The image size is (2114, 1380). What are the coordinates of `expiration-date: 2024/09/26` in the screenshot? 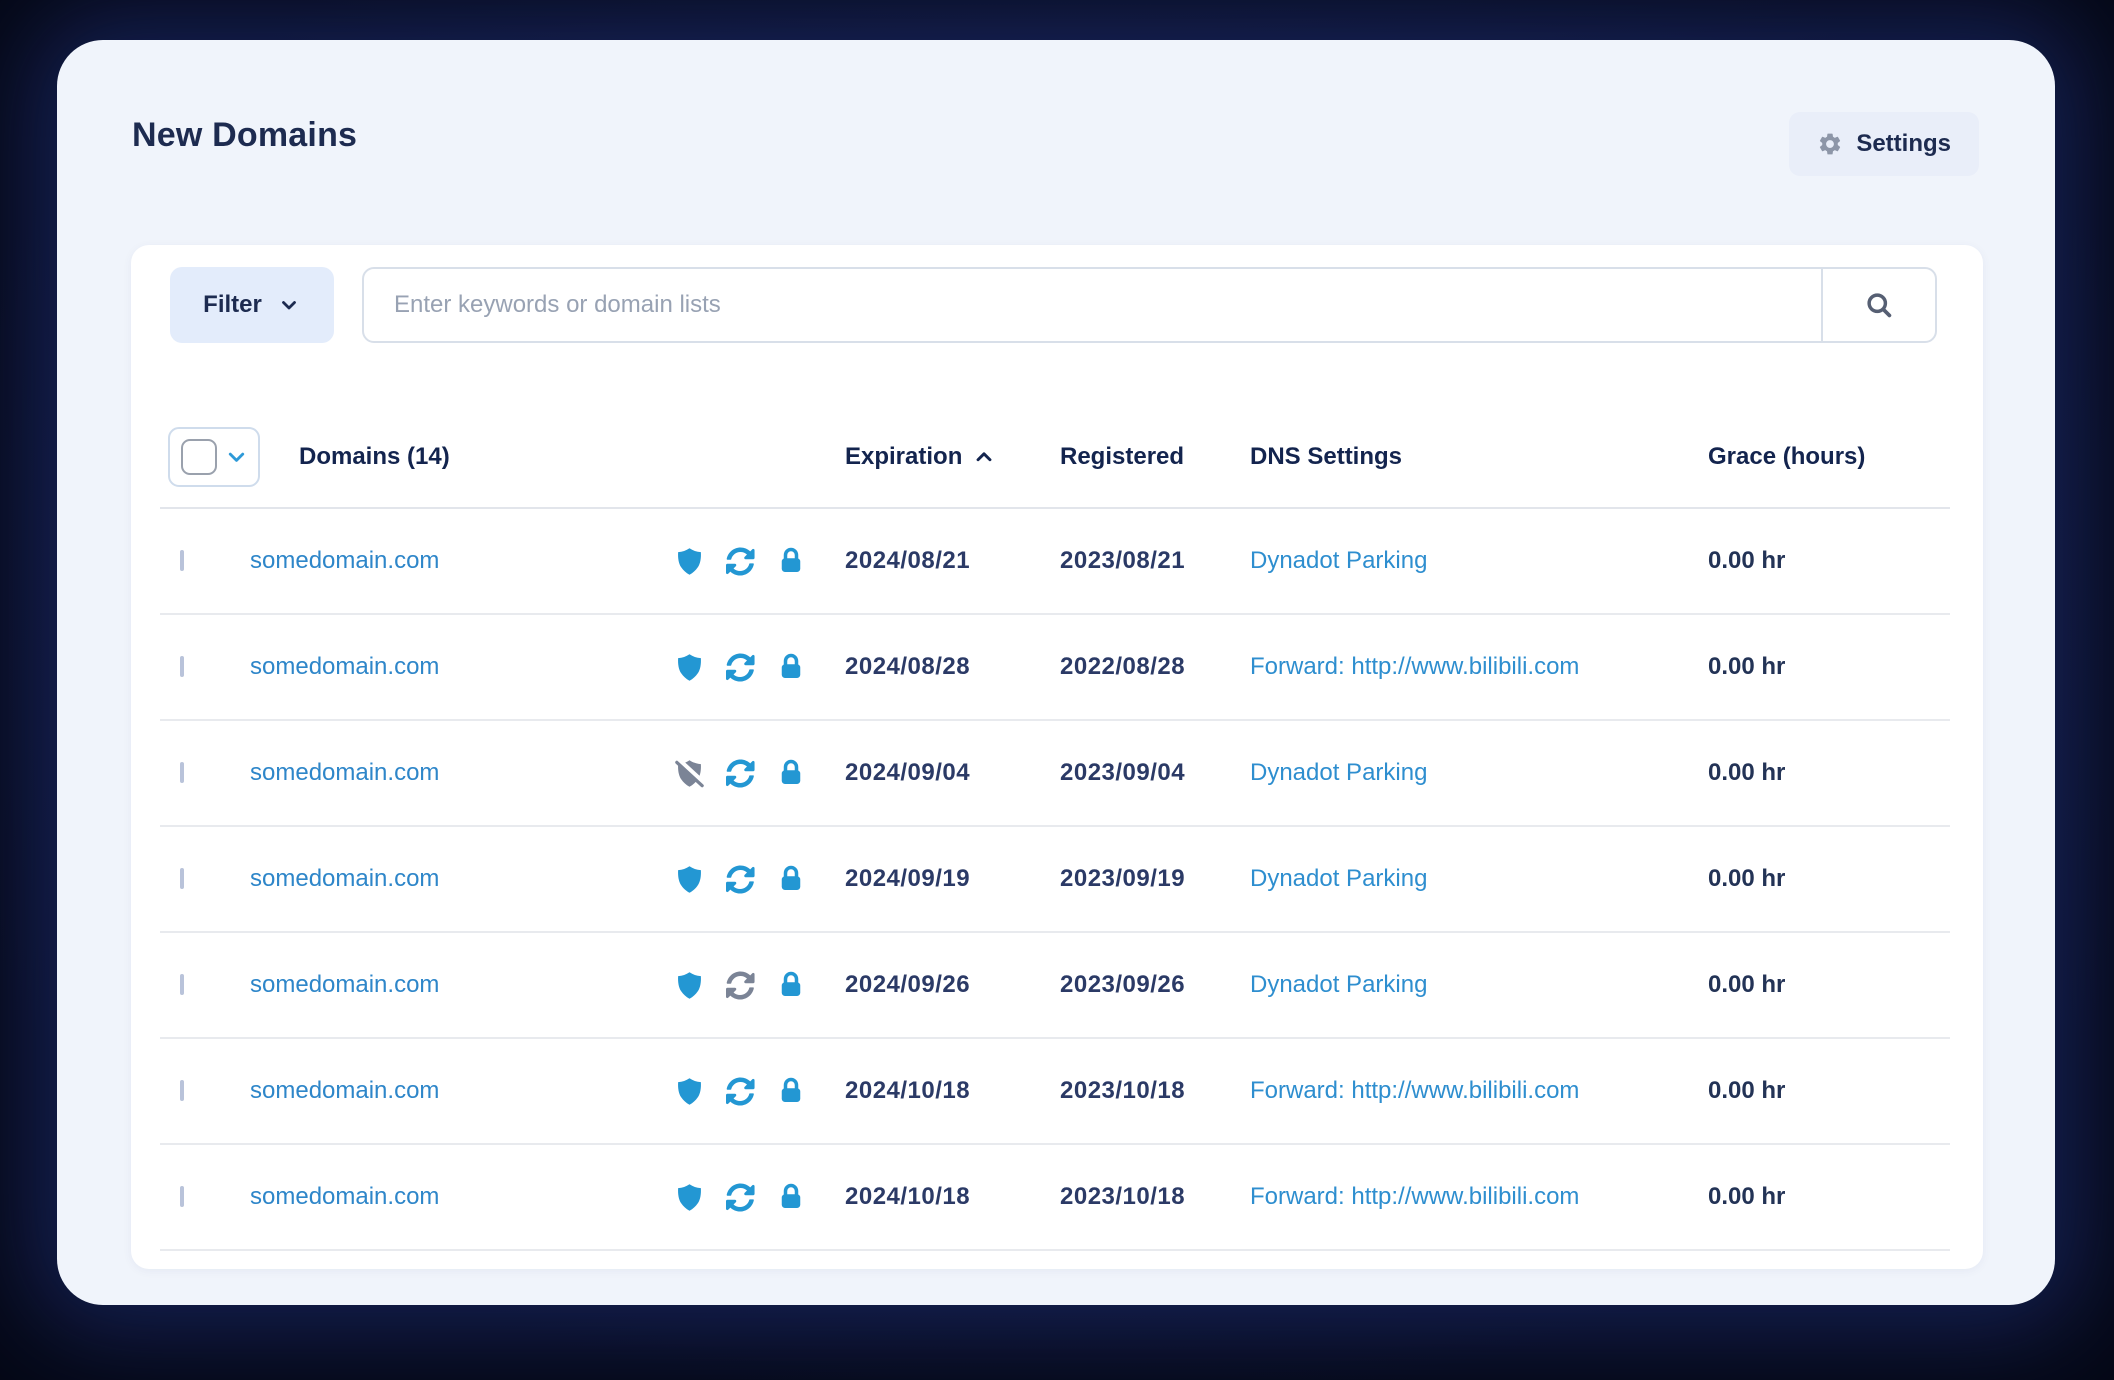 It's located at (908, 984).